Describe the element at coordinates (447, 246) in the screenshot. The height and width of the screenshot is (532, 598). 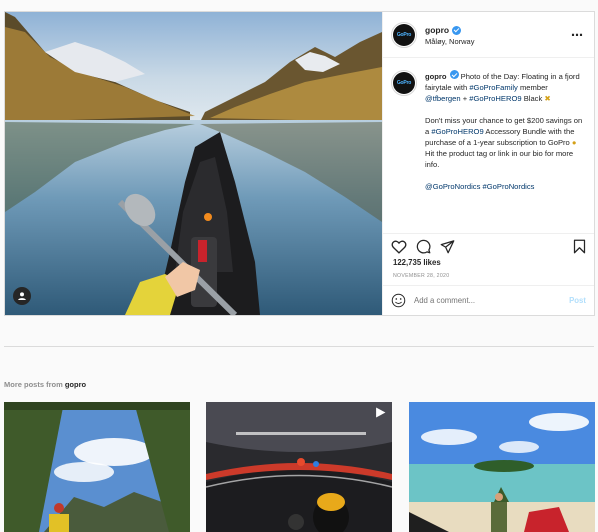
I see `paper-plane-icon` at that location.